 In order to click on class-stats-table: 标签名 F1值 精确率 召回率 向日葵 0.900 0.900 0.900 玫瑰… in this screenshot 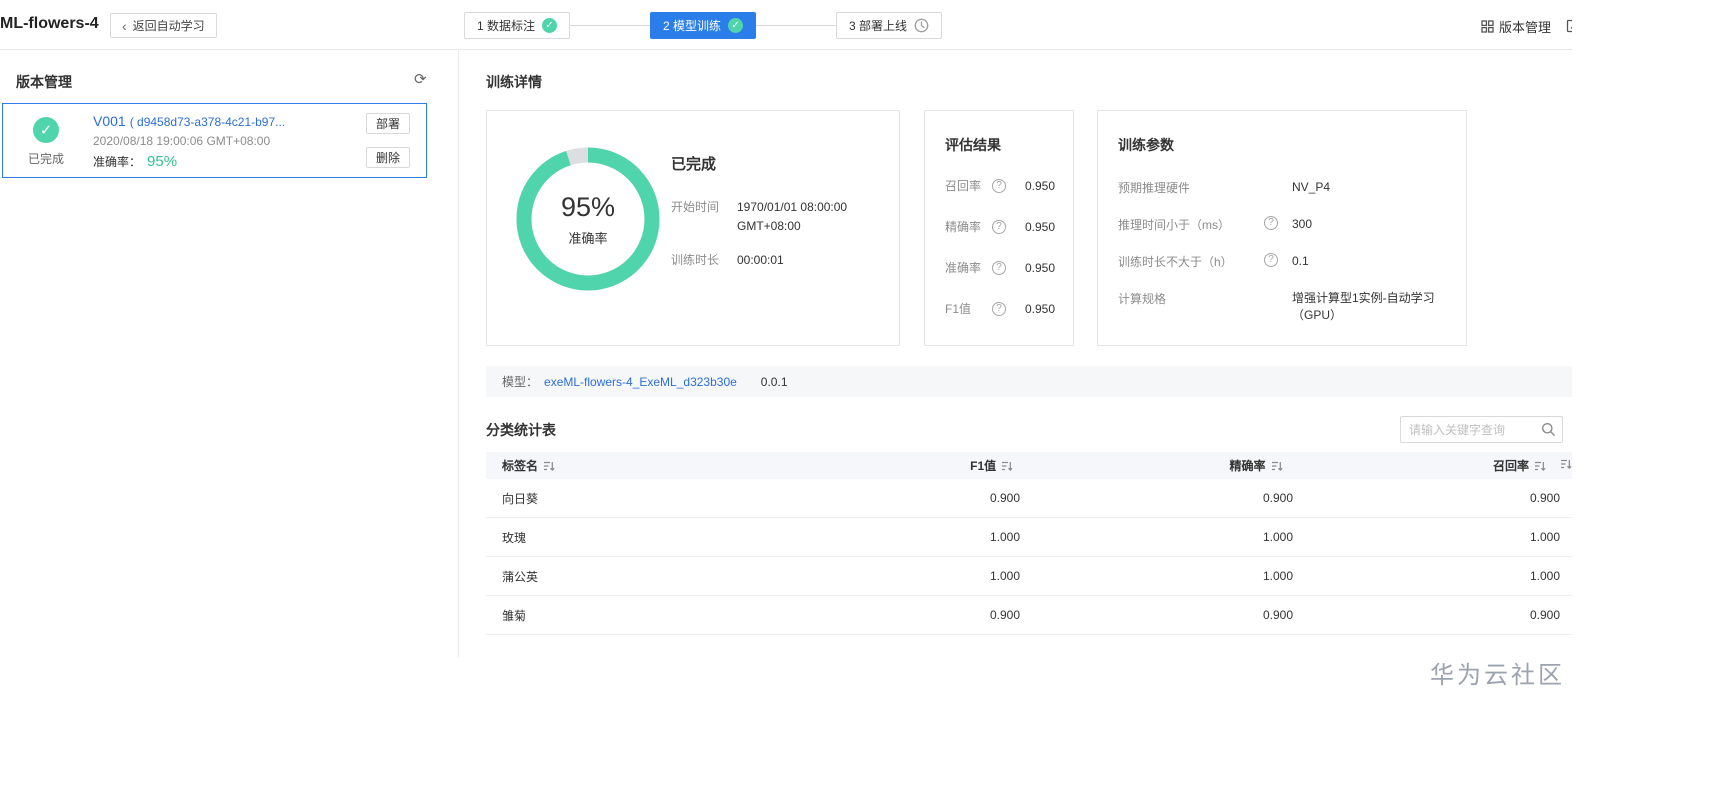, I will do `click(1029, 543)`.